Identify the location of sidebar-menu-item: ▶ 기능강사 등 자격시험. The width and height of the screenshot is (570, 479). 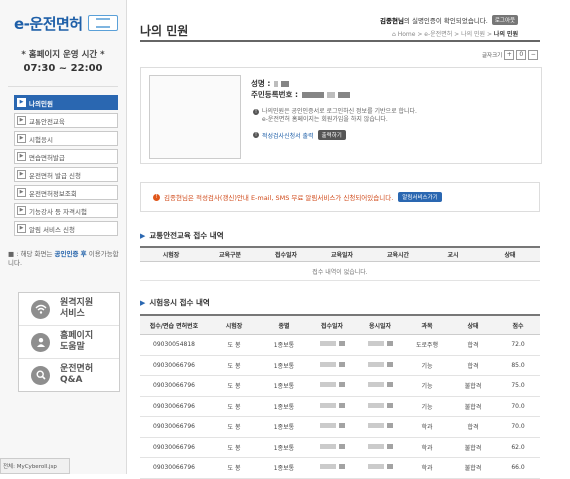
(66, 210).